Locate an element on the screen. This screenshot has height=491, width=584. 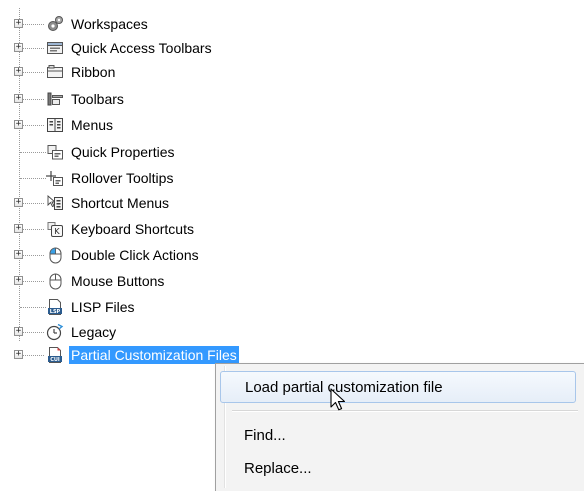
svg-text: K is located at coordinates (57, 231).